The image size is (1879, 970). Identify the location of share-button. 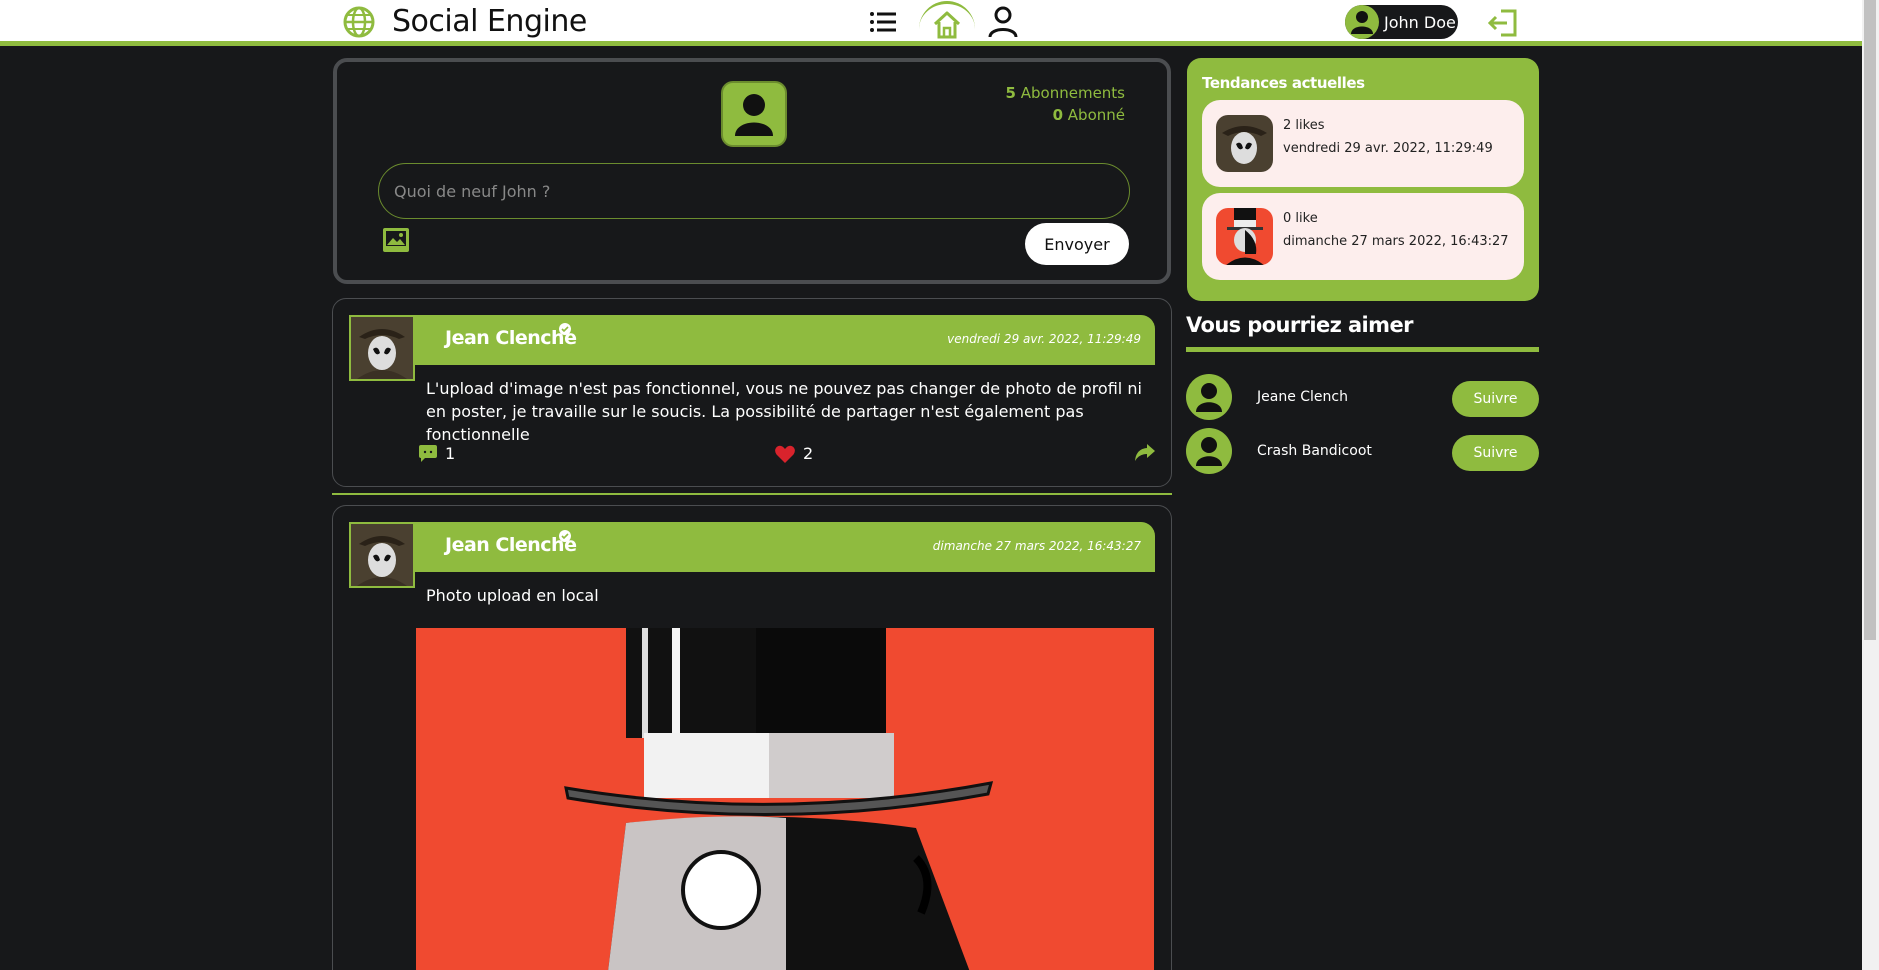
(1145, 453).